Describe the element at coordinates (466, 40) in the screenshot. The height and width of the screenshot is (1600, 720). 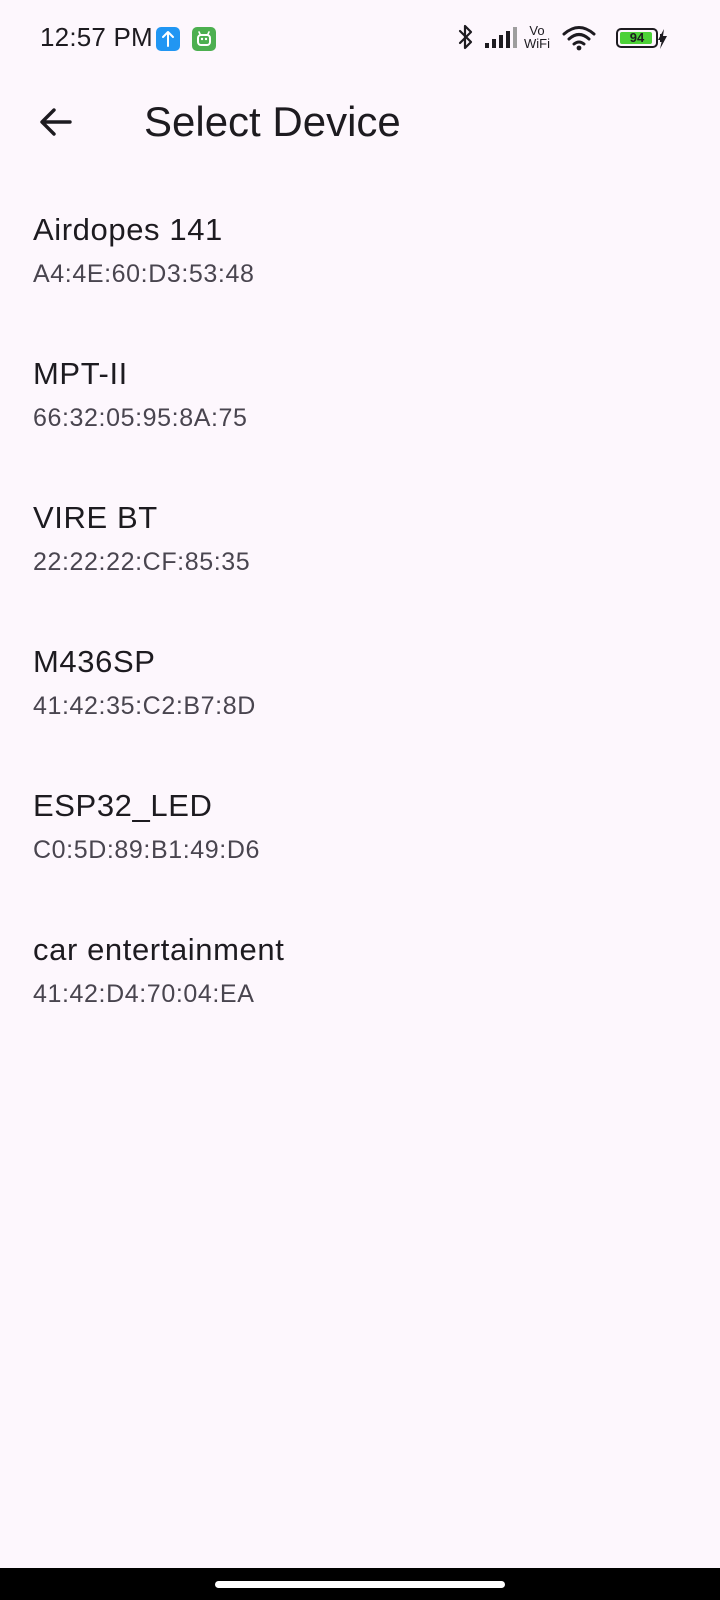
I see `bluetooth-icon` at that location.